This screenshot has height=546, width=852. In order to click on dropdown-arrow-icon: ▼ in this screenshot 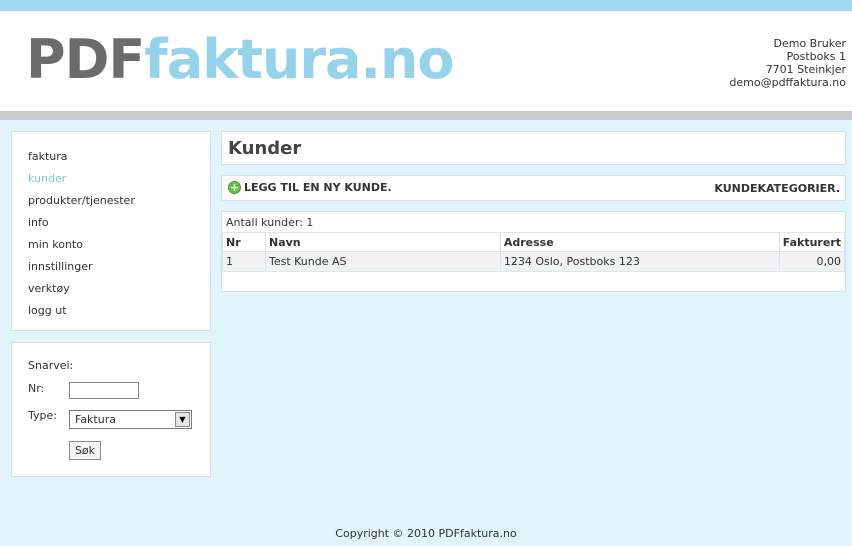, I will do `click(182, 419)`.